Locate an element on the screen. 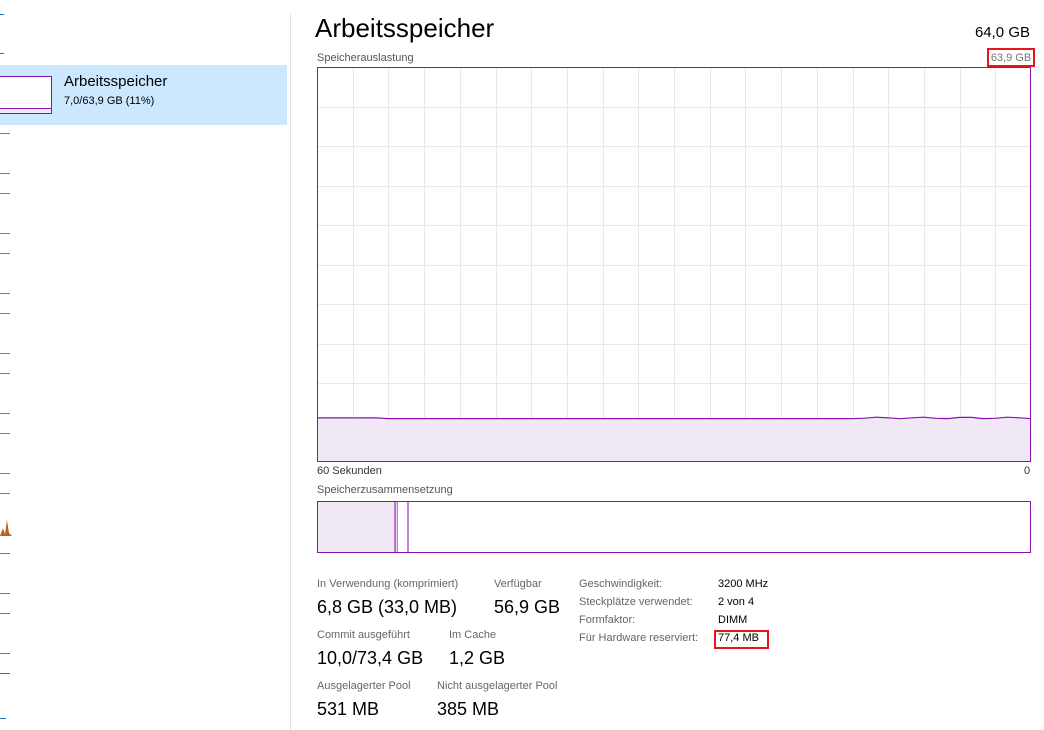  committed-label: Commit ausgeführt is located at coordinates (363, 635).